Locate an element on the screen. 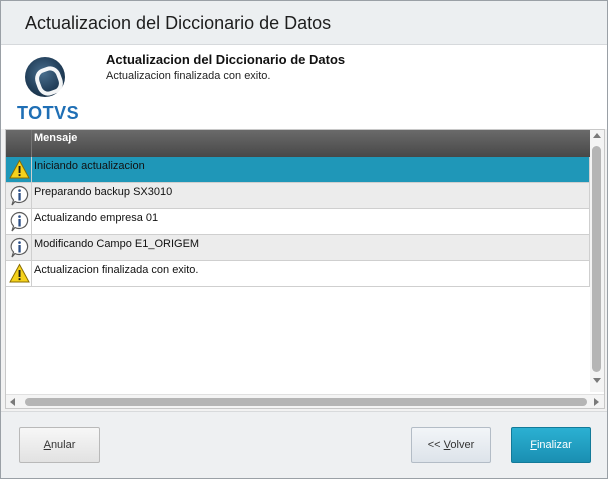 This screenshot has height=479, width=608. anular-button: Anular is located at coordinates (59, 445).